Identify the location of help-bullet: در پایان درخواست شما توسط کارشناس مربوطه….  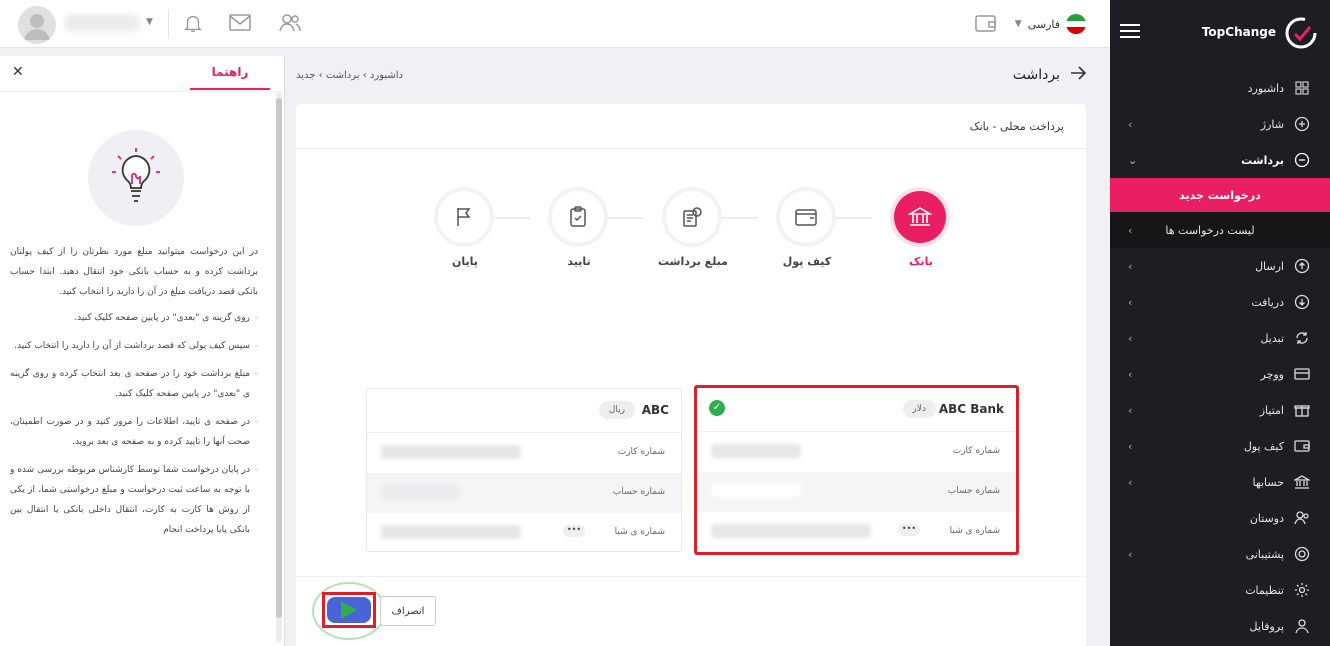
(134, 500).